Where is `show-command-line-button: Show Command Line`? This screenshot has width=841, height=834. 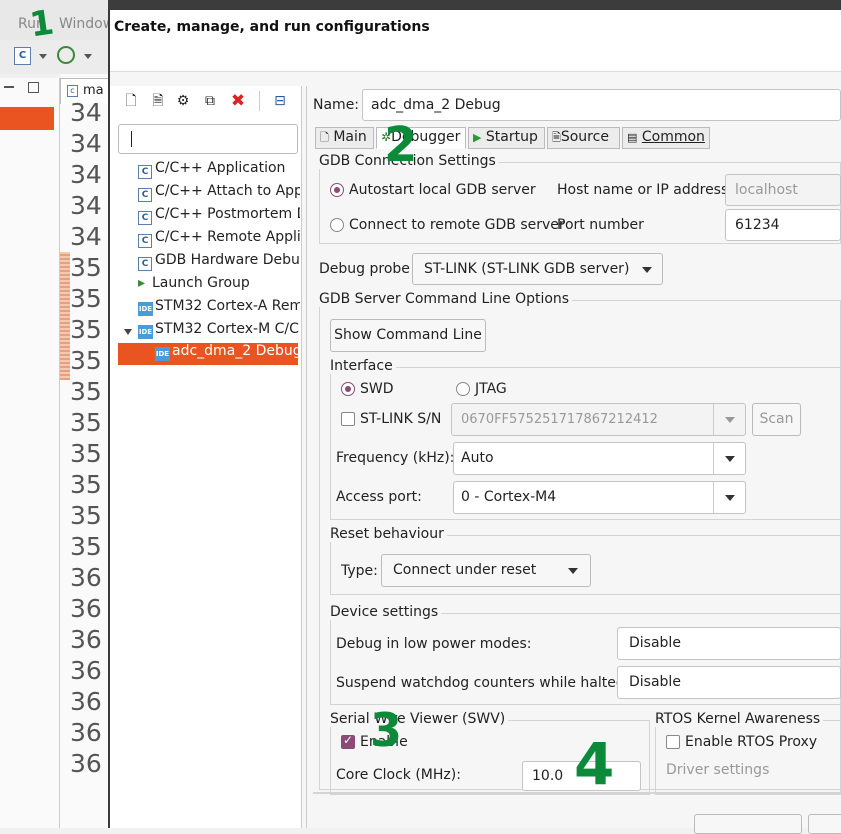 show-command-line-button: Show Command Line is located at coordinates (408, 335).